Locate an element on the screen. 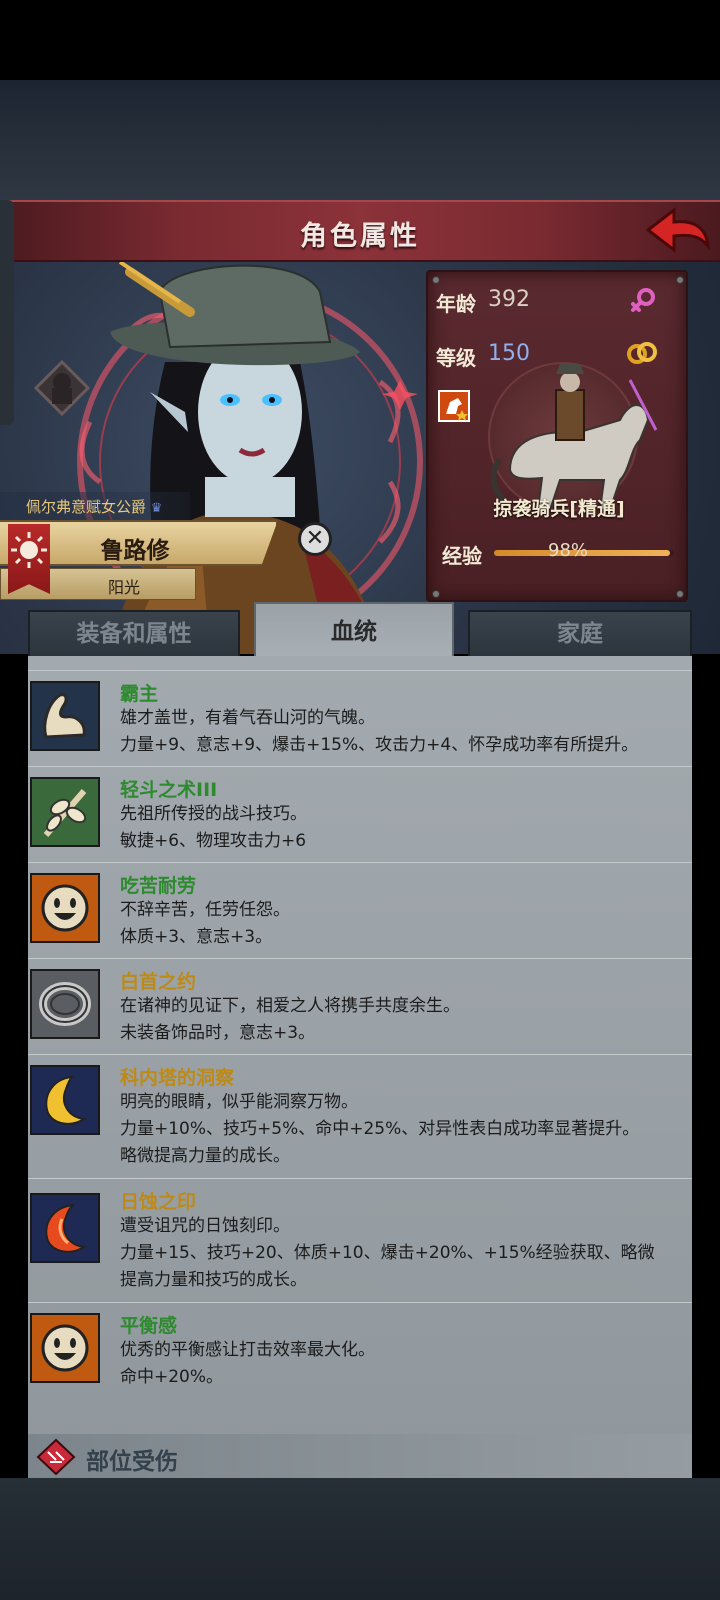 The image size is (720, 1600). tab-equipment-attributes: 装备和属性 is located at coordinates (134, 634).